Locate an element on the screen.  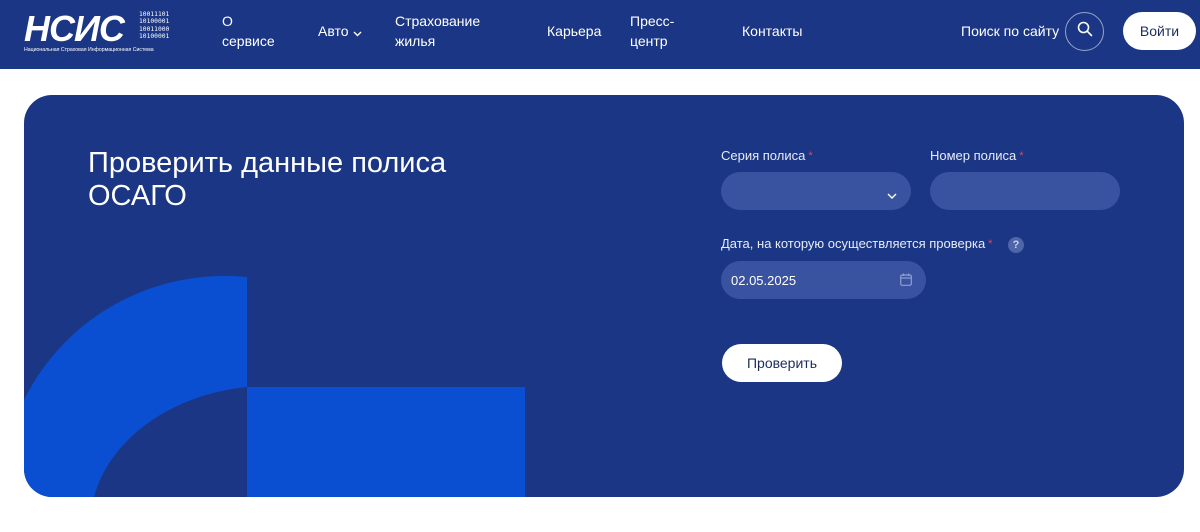
series-input is located at coordinates (816, 191).